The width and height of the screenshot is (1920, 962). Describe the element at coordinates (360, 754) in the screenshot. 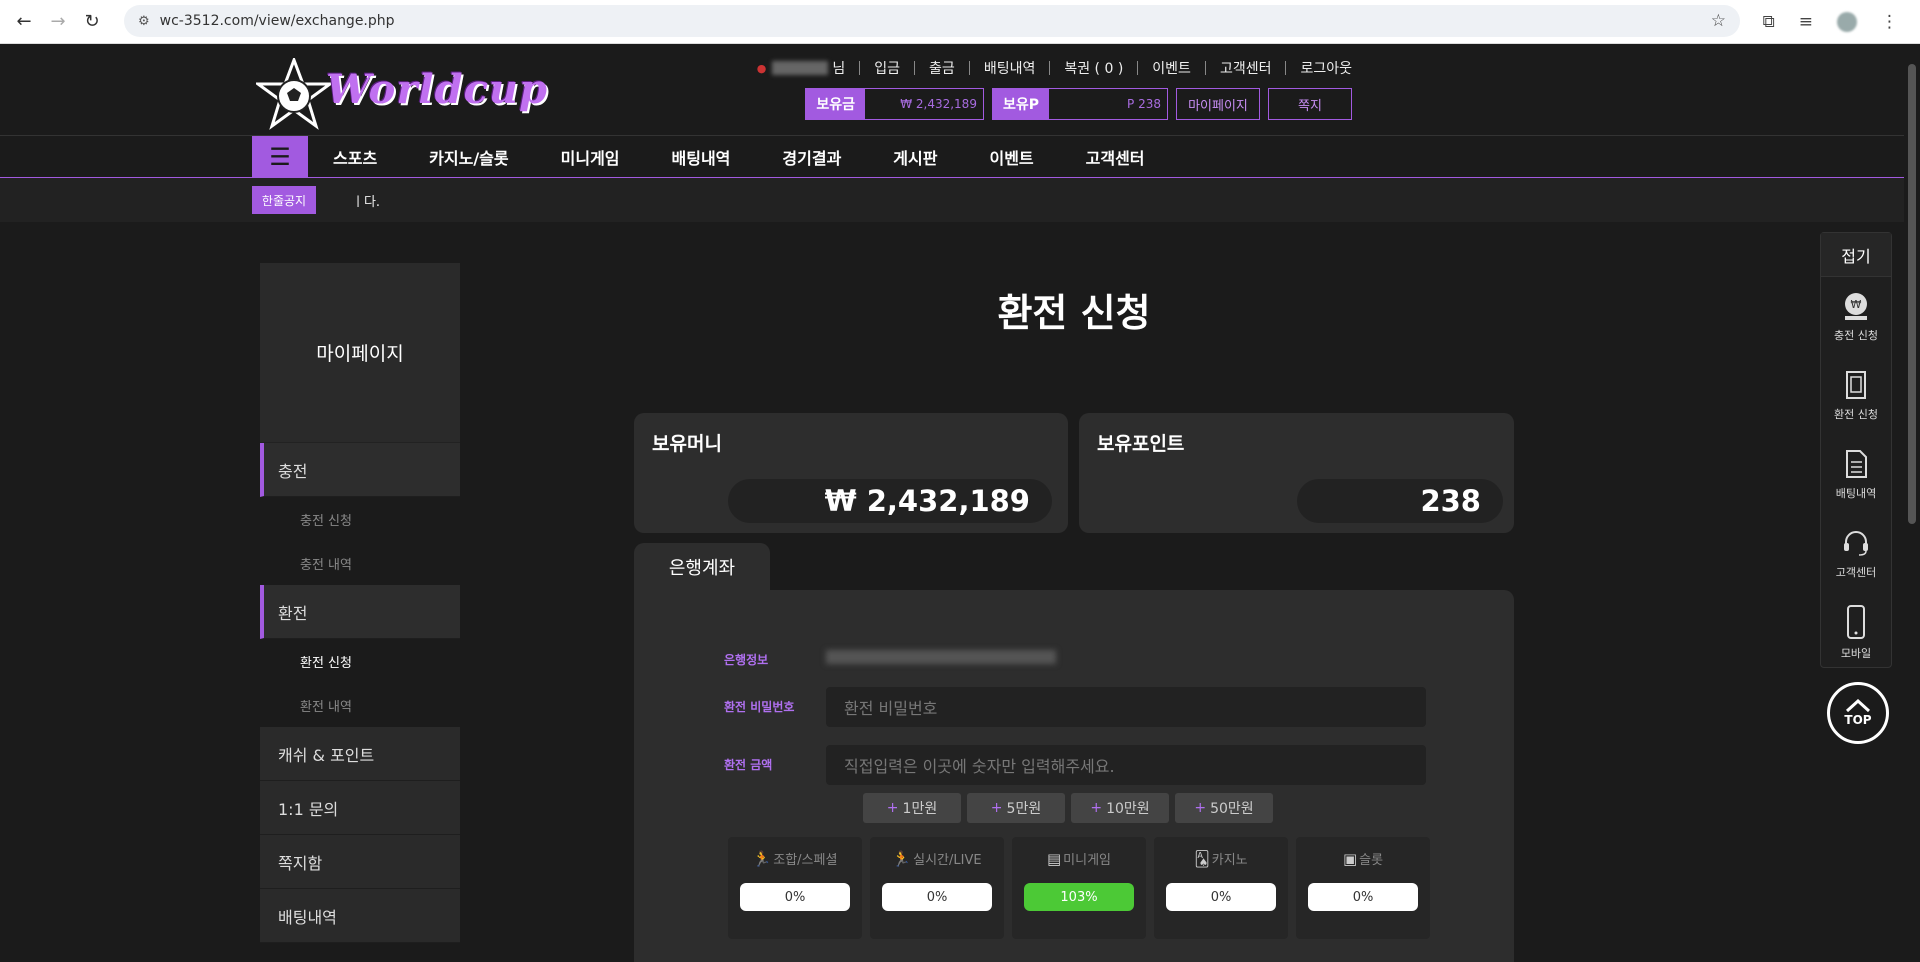

I see `sidebar-item-cash-point: 캐쉬 & 포인트` at that location.